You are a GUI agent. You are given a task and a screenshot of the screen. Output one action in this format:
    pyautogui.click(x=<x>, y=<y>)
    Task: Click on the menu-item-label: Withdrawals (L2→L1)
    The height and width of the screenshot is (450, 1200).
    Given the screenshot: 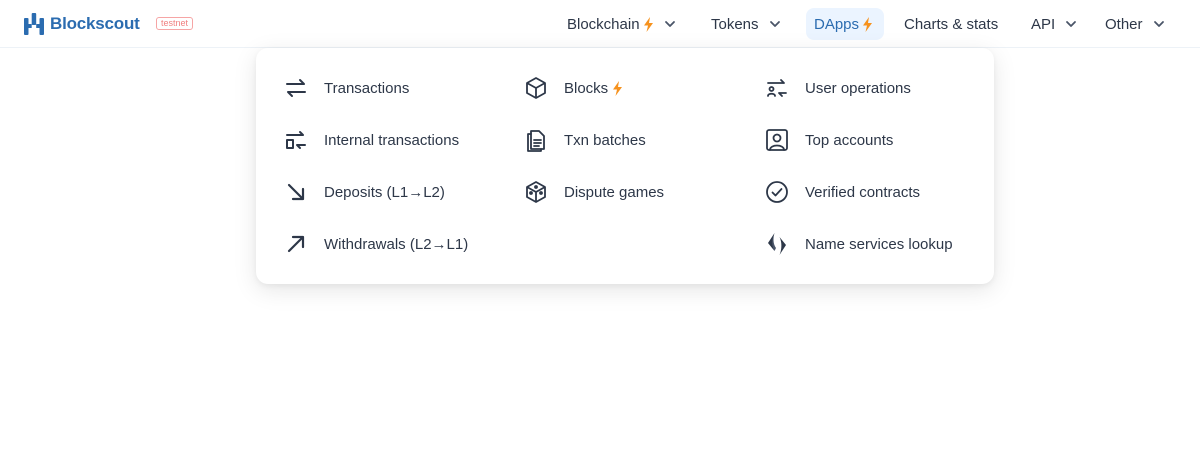 What is the action you would take?
    pyautogui.click(x=396, y=244)
    